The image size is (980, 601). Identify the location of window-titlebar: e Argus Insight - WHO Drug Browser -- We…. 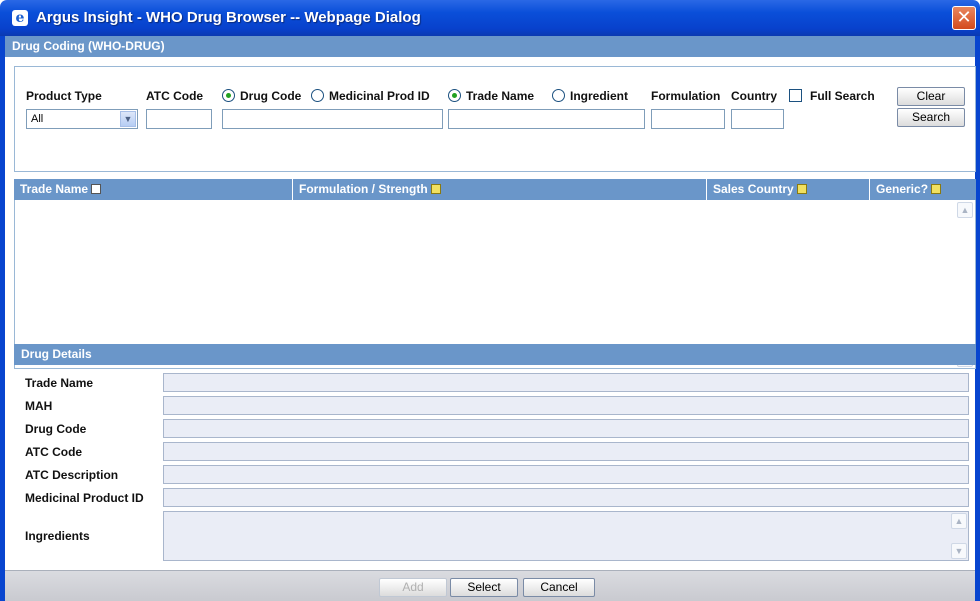
(490, 18).